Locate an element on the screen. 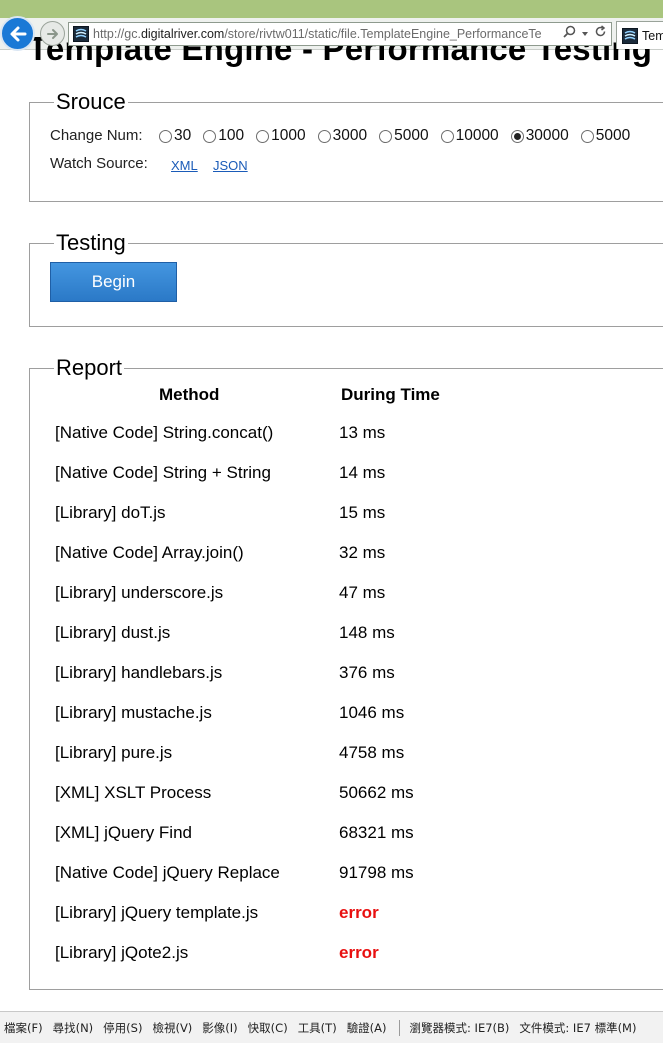 This screenshot has width=663, height=1043. radio-selected-dot is located at coordinates (517, 136).